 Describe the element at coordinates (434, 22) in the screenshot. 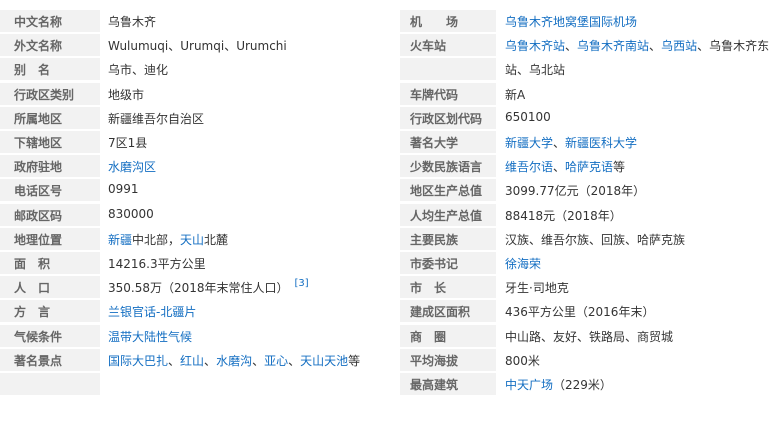

I see `field-label: 机 场` at that location.